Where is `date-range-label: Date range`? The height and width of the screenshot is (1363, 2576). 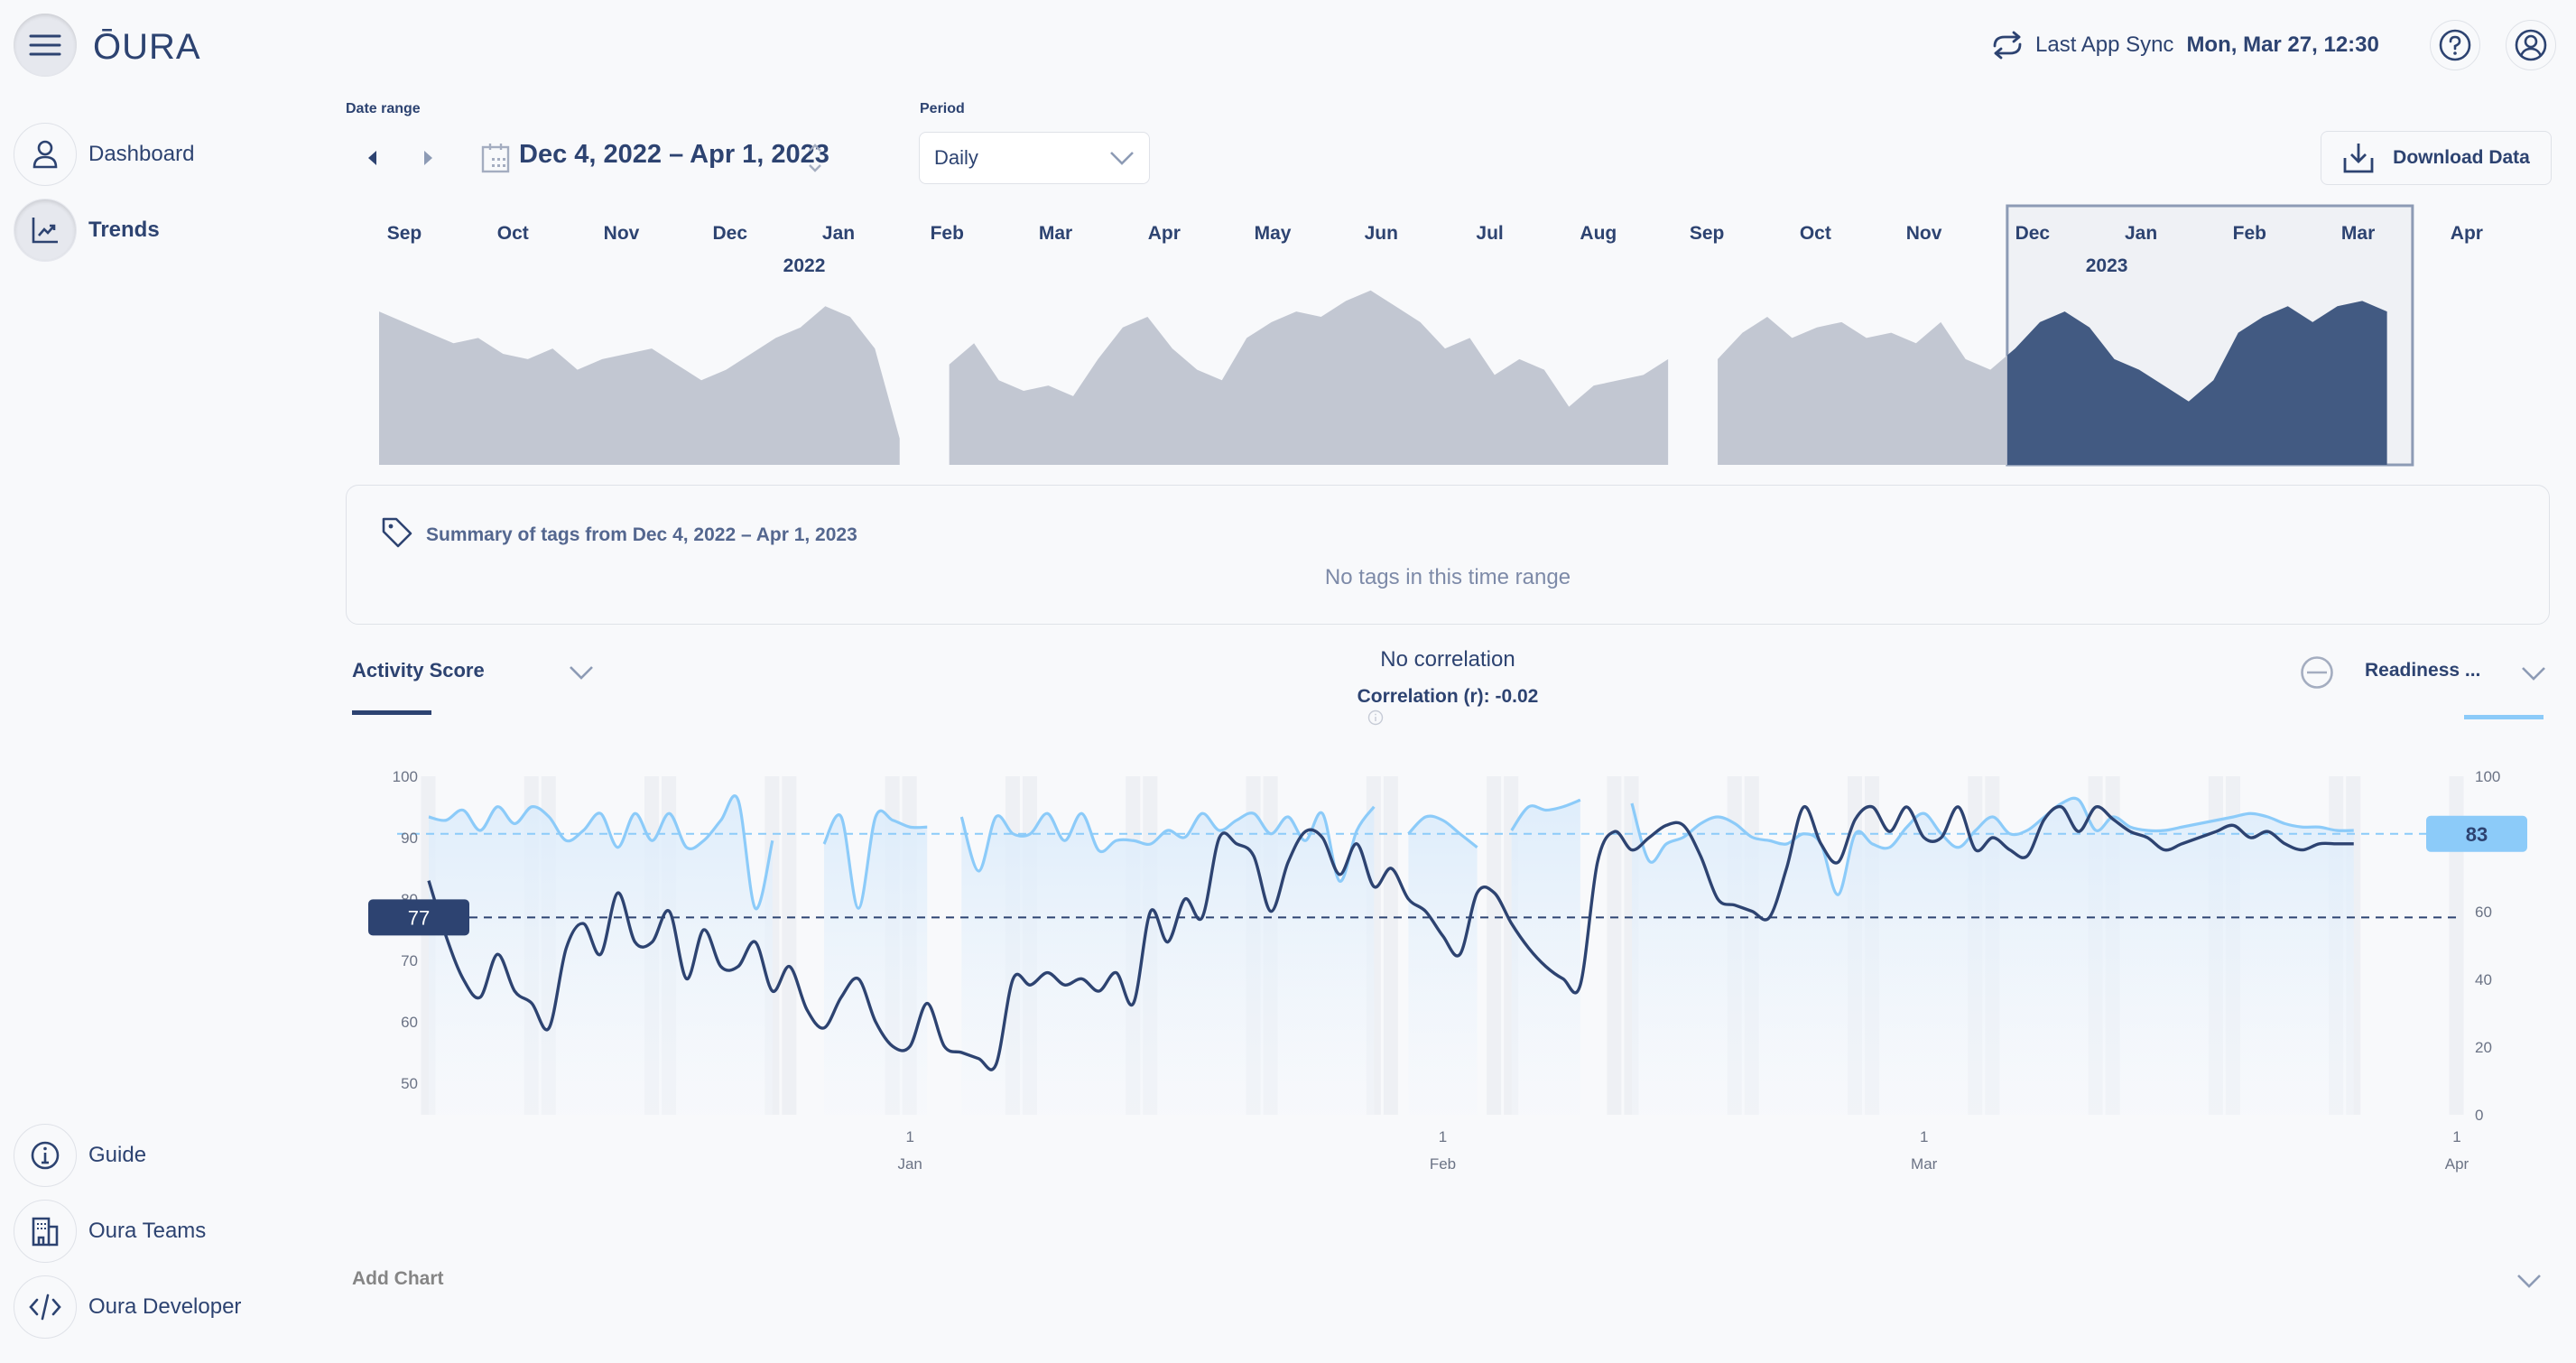 date-range-label: Date range is located at coordinates (383, 108).